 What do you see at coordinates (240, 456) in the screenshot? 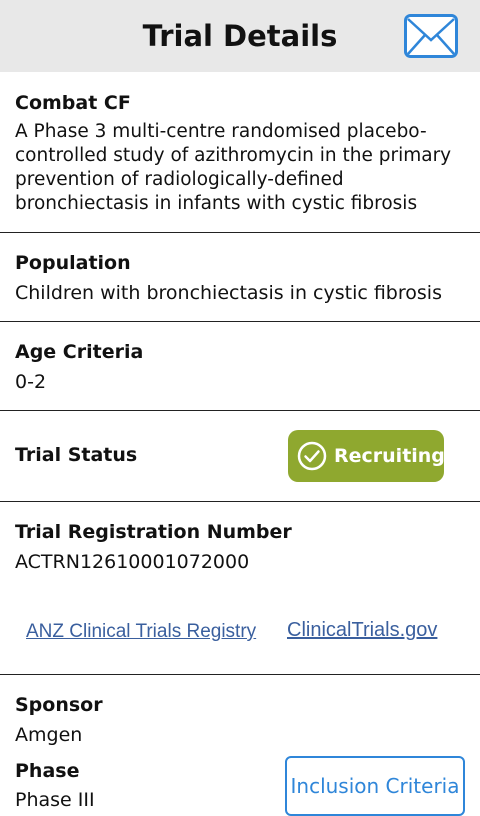
I see `trial-status-section: Trial Status Recruiting` at bounding box center [240, 456].